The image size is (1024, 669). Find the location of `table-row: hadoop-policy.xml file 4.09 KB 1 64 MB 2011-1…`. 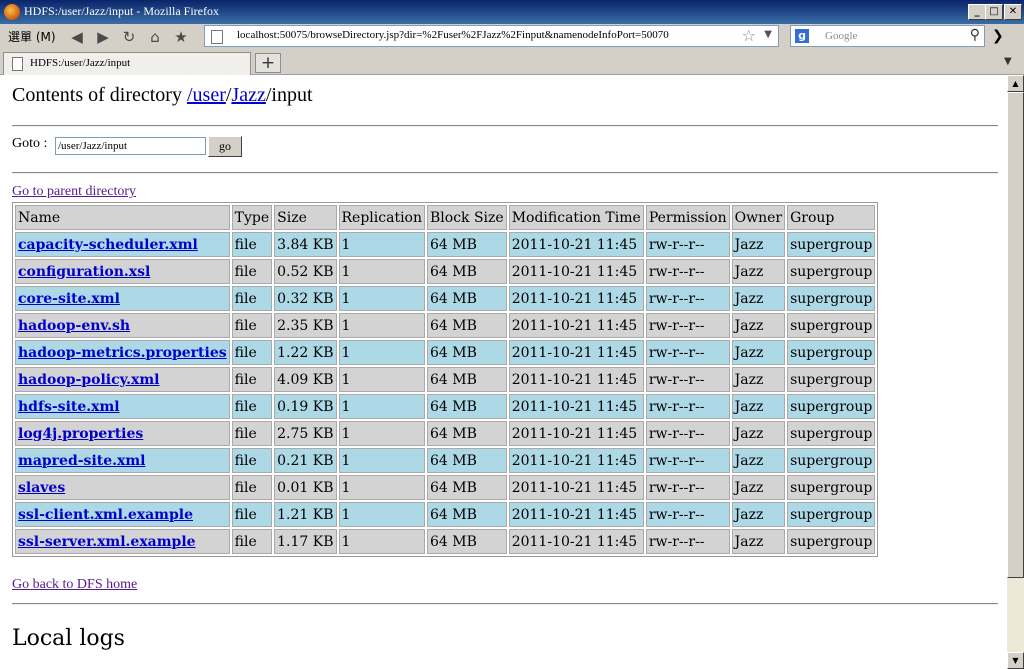

table-row: hadoop-policy.xml file 4.09 KB 1 64 MB 2011-1… is located at coordinates (445, 379).